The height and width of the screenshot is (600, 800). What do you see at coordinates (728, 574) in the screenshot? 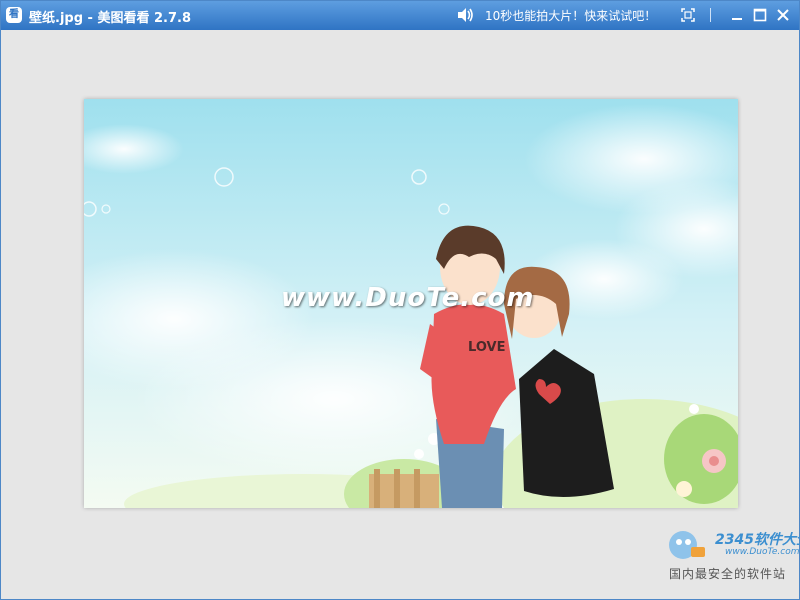
I see `brand-slogan: 国内最安全的软件站` at bounding box center [728, 574].